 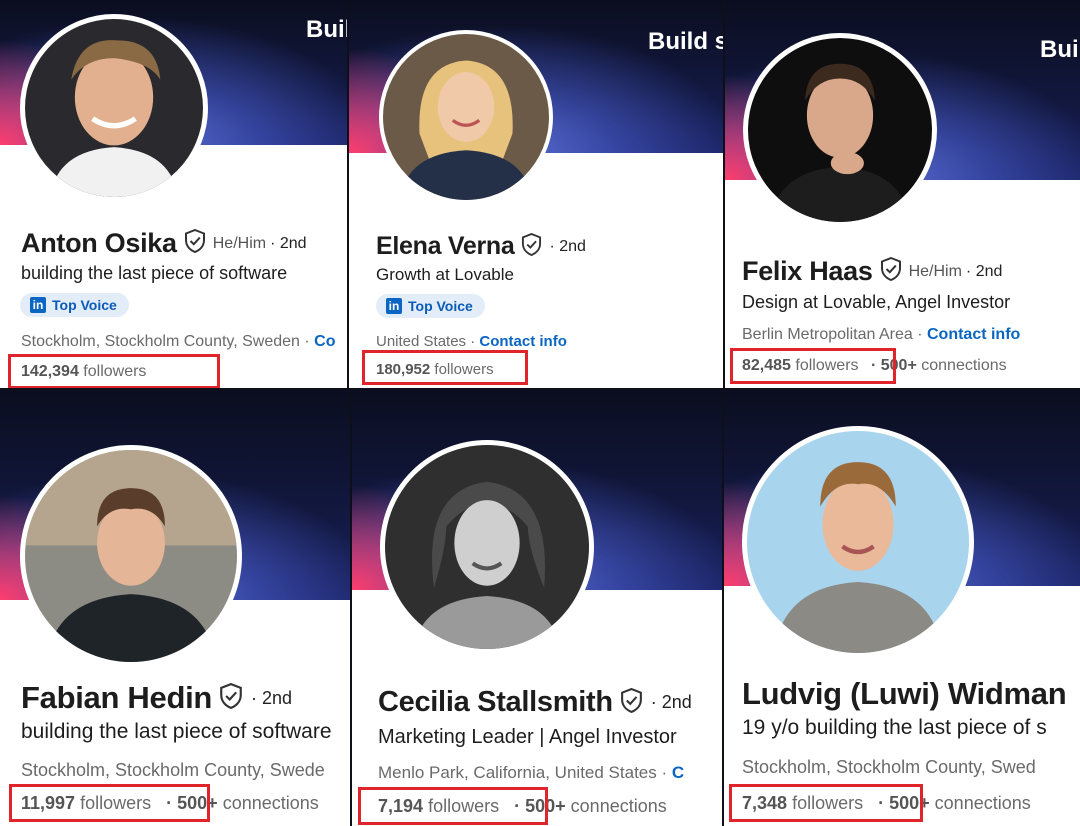 I want to click on location-row: Stockholm, Stockholm County, Swede, so click(x=173, y=770).